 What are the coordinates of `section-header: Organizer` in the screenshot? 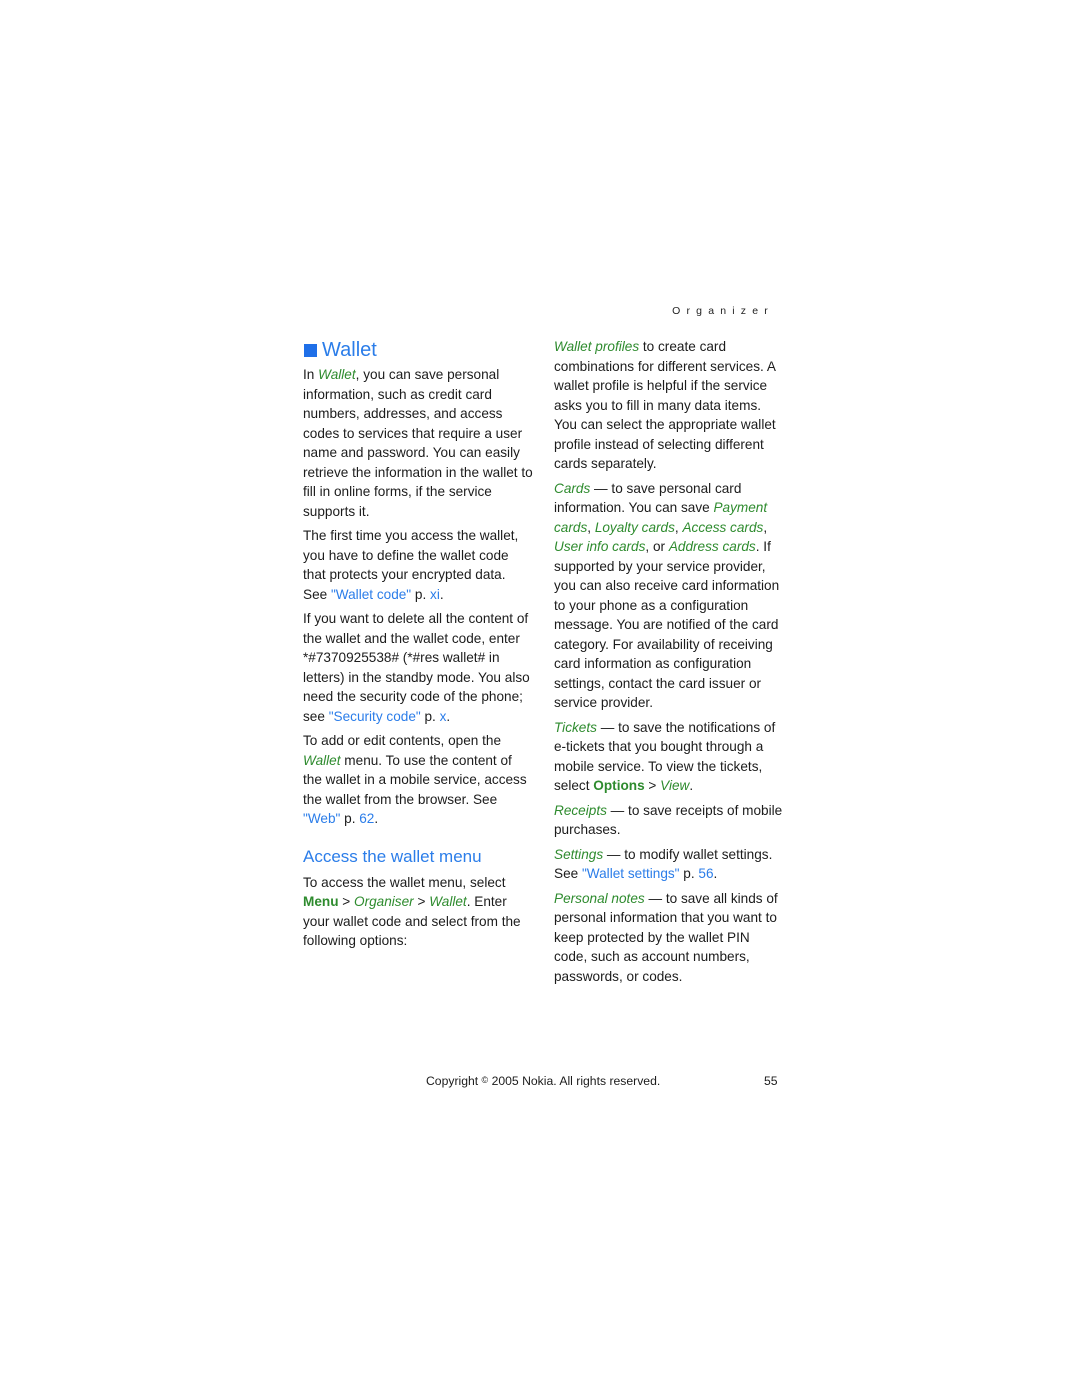 It's located at (723, 311).